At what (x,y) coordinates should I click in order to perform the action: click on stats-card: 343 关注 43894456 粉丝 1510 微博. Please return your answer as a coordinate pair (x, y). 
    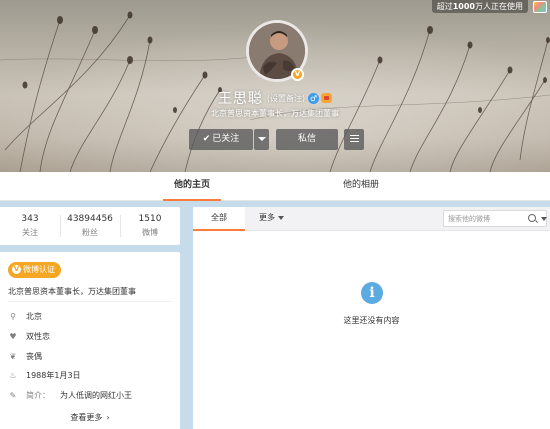
    Looking at the image, I should click on (90, 226).